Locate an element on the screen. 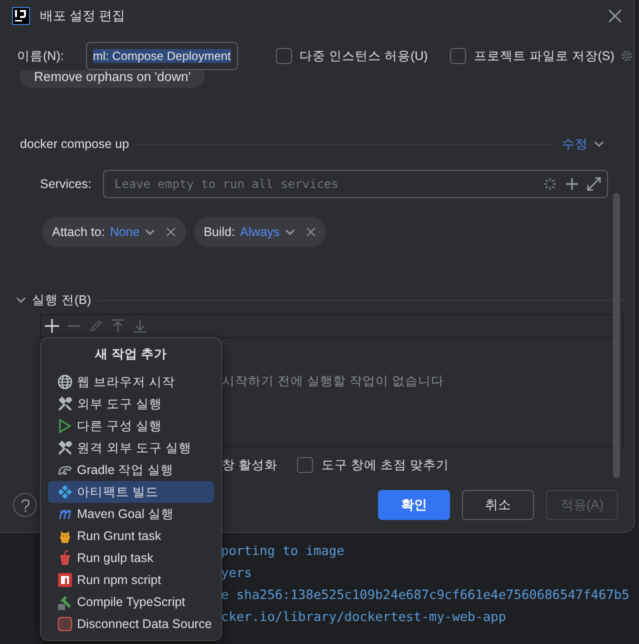 Image resolution: width=639 pixels, height=644 pixels. popup-title: 새 작업 추가 is located at coordinates (131, 354).